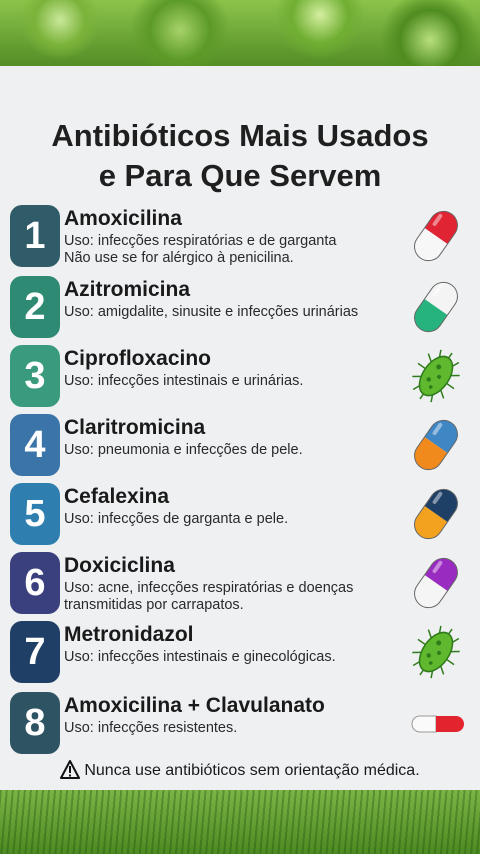 The height and width of the screenshot is (854, 480). Describe the element at coordinates (436, 307) in the screenshot. I see `pill-green-white-icon` at that location.